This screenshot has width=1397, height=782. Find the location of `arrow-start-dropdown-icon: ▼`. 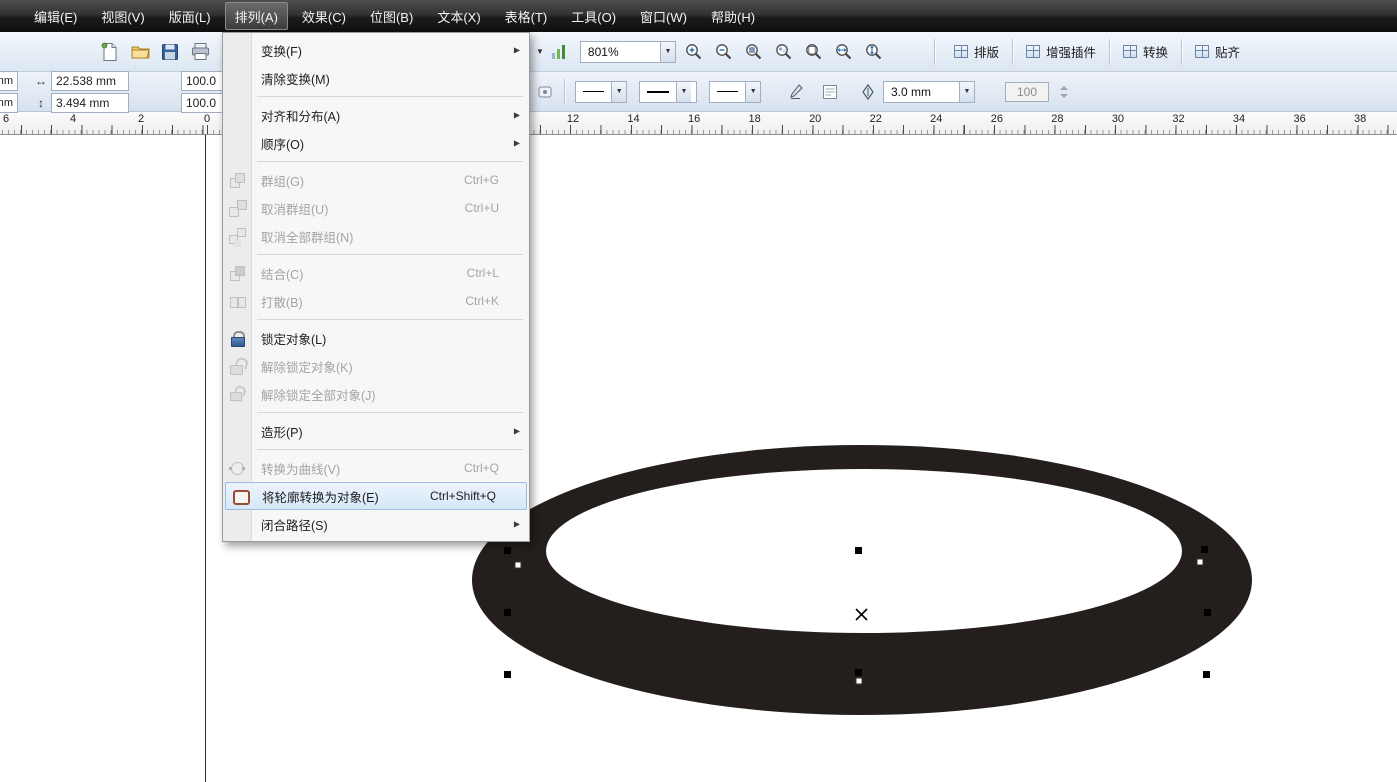

arrow-start-dropdown-icon: ▼ is located at coordinates (618, 91).